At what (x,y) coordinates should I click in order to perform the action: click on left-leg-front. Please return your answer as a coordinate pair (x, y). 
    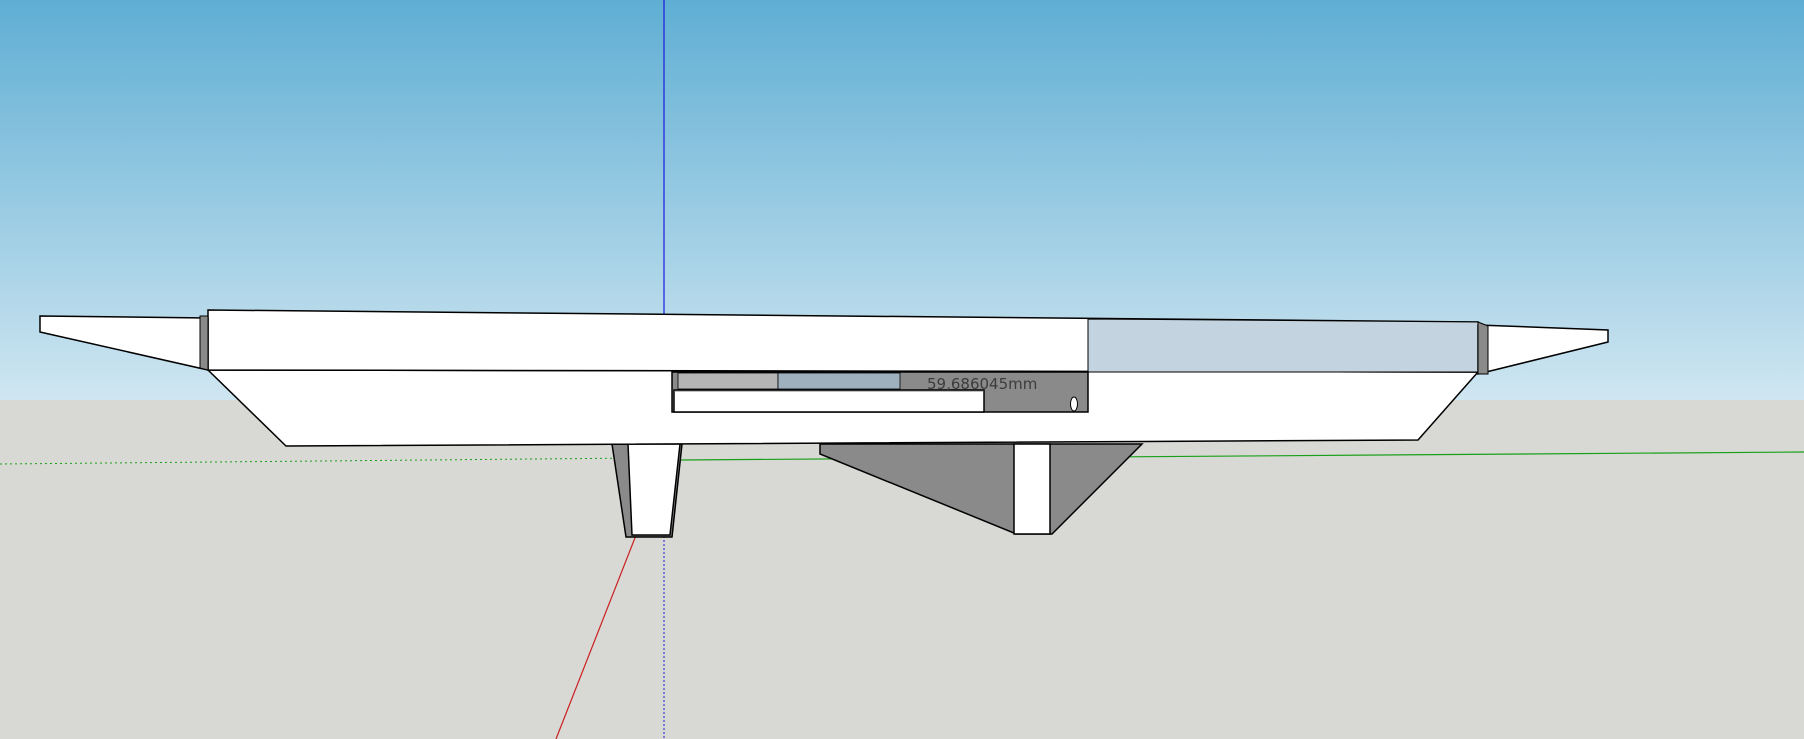
    Looking at the image, I should click on (654, 489).